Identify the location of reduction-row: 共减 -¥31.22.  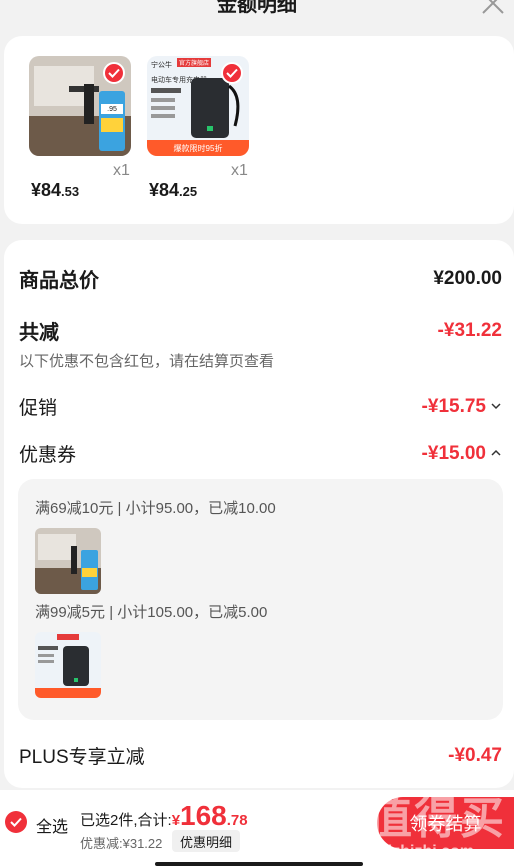
(260, 330).